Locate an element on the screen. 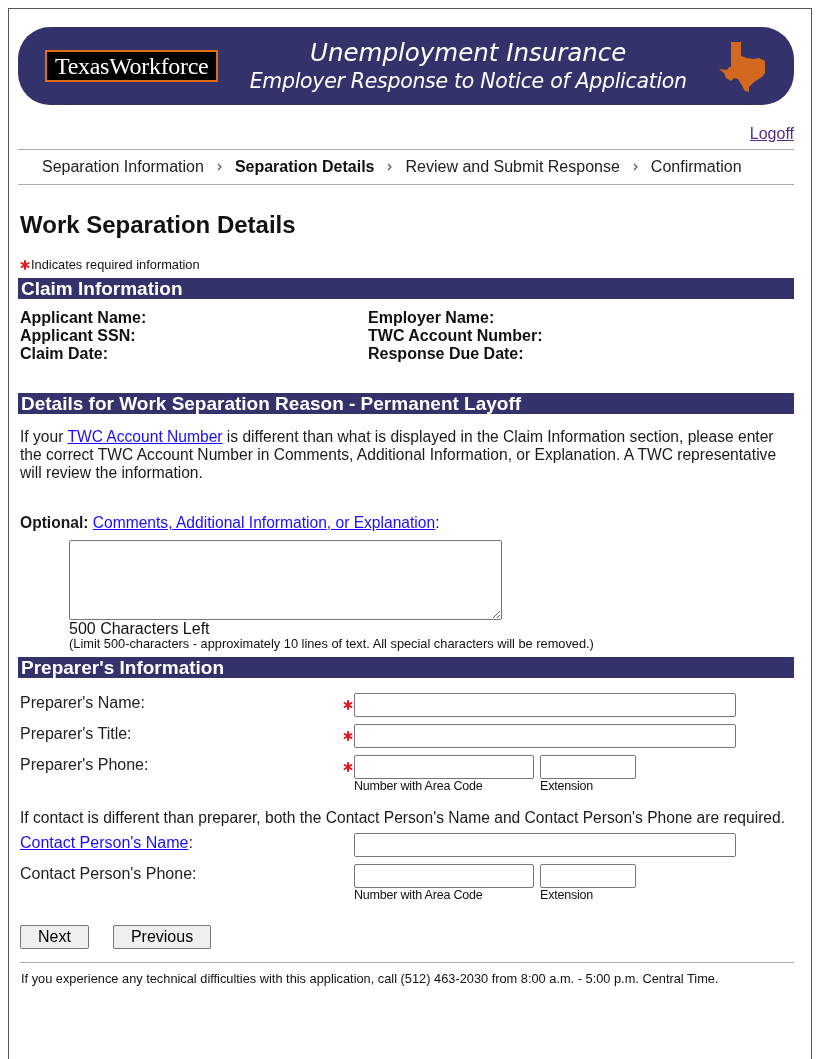  character-counter: 500 Characters Left is located at coordinates (140, 628).